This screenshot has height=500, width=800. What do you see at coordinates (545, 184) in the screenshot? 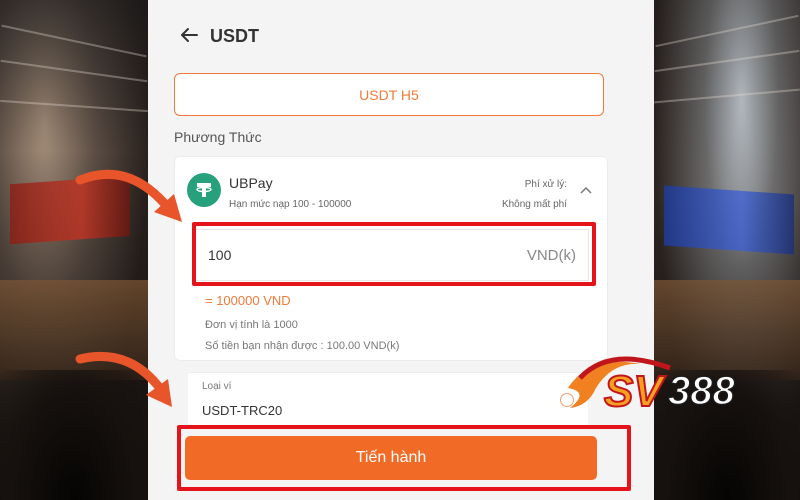
I see `fee-label: Phí xử lý:` at bounding box center [545, 184].